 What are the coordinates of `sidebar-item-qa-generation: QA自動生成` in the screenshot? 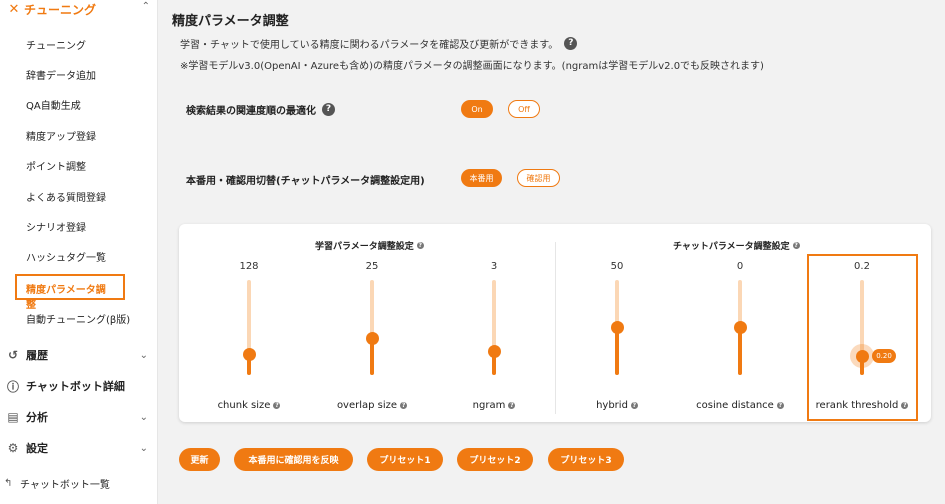 It's located at (53, 104).